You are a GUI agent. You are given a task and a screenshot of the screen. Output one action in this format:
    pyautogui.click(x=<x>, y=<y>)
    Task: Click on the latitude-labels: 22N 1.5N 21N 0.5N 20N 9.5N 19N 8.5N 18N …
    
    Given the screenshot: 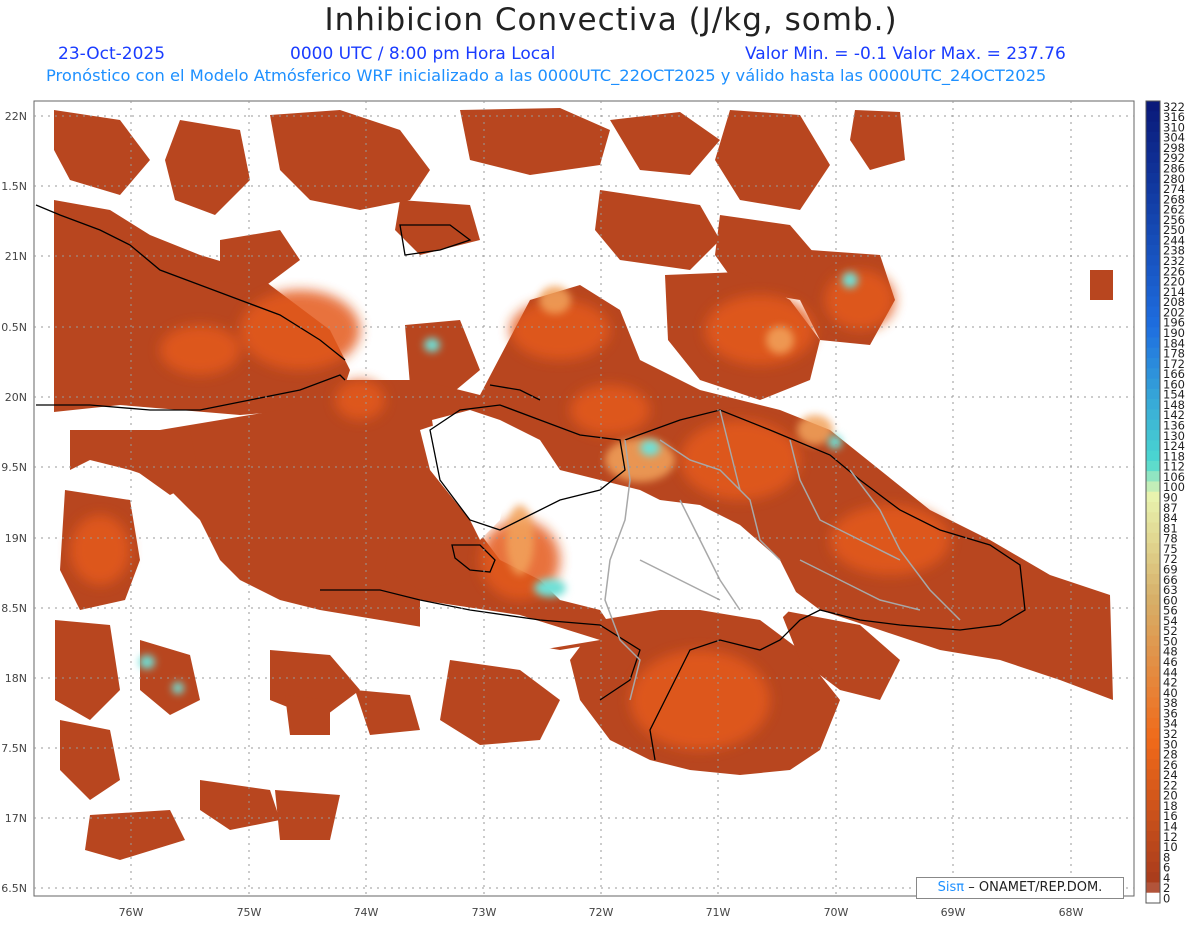 What is the action you would take?
    pyautogui.click(x=14, y=502)
    